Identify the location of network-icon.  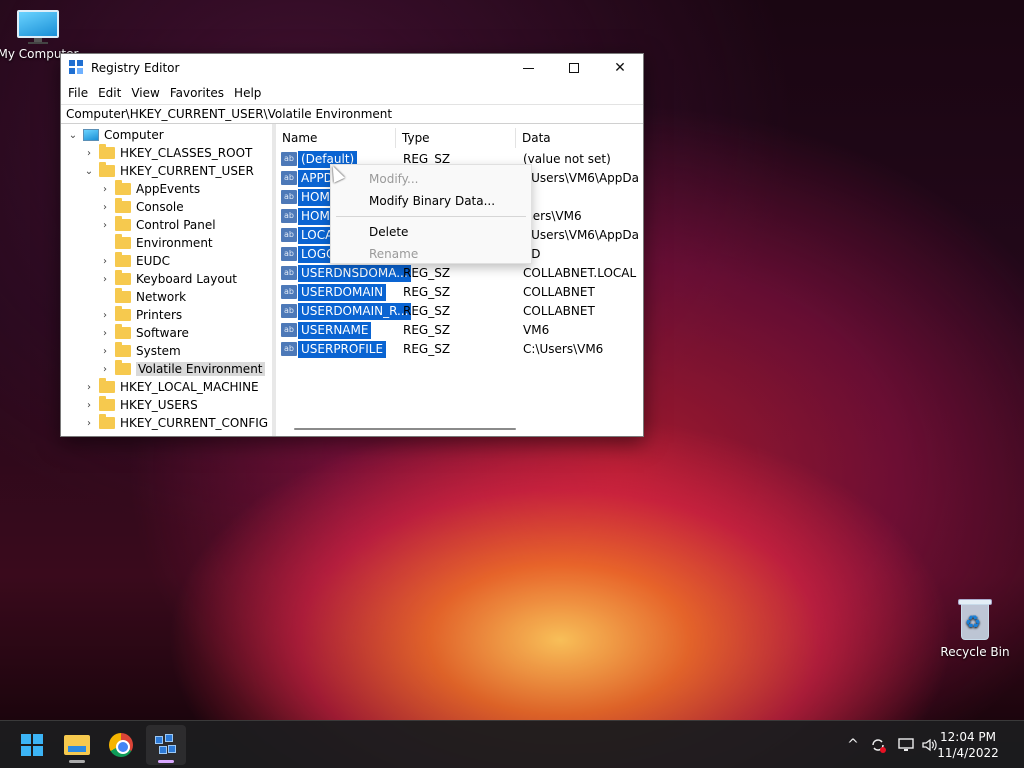
(906, 744).